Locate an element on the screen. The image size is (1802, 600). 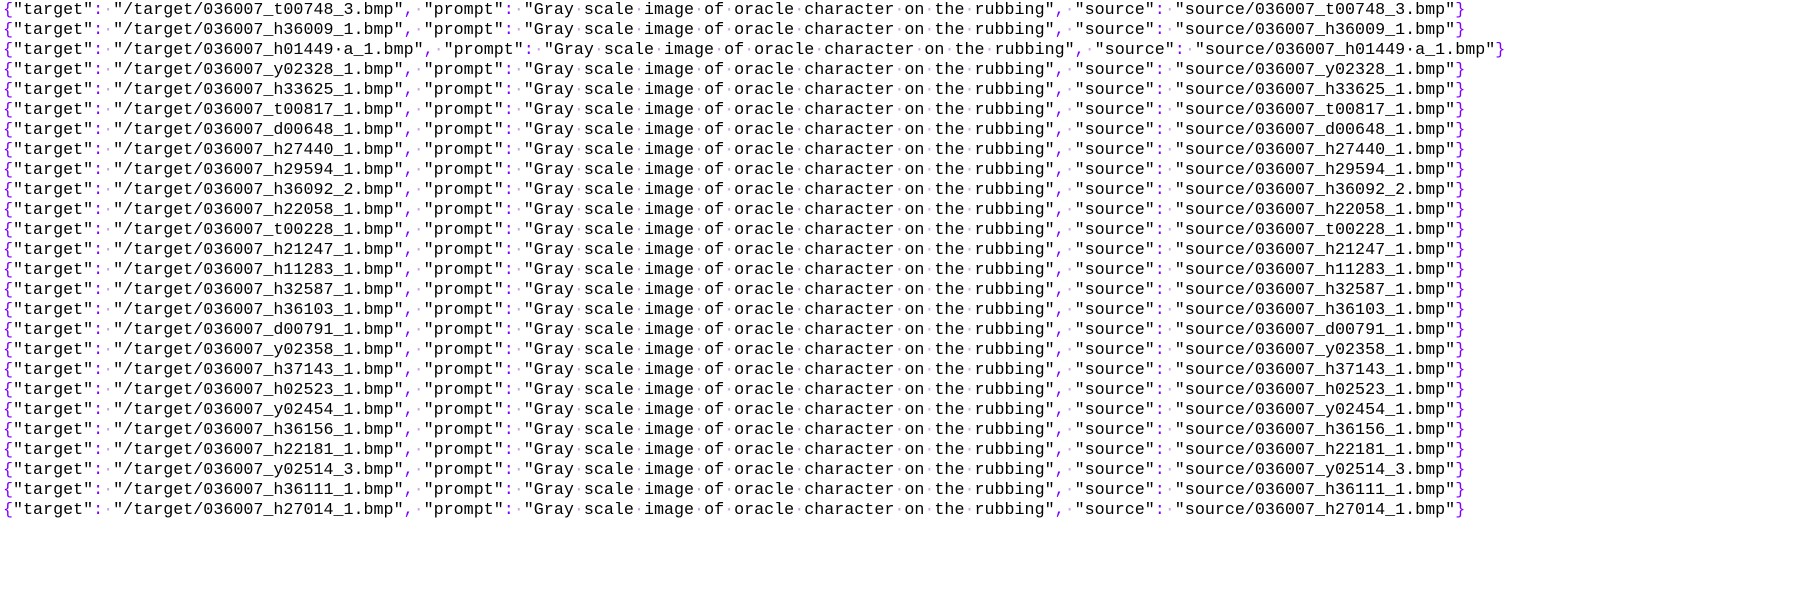
value-source: "source/036007_h36103_1.bmp" is located at coordinates (1315, 310).